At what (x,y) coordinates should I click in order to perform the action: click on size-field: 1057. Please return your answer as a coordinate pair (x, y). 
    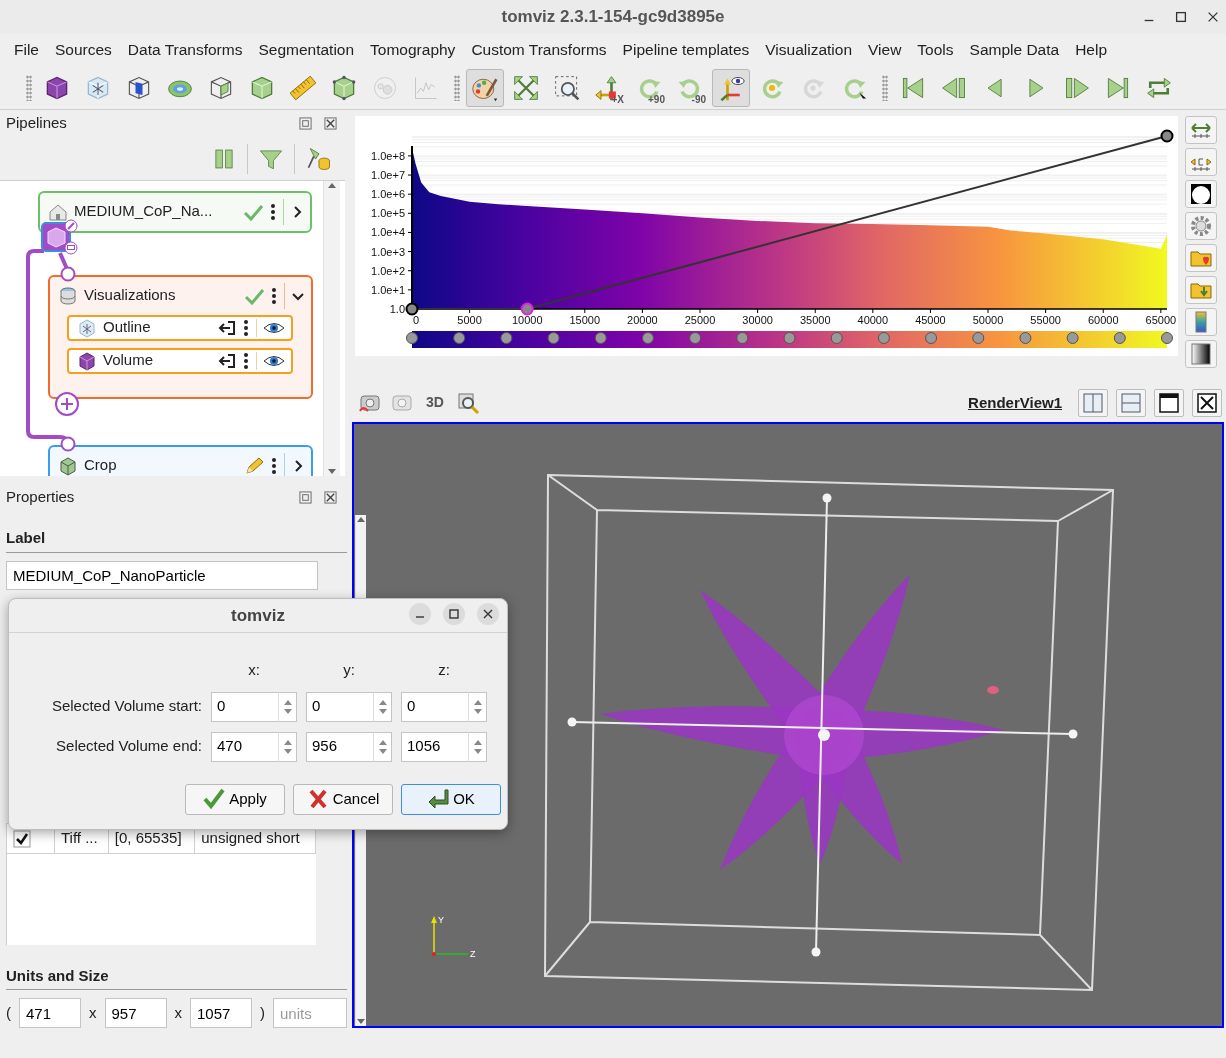
    Looking at the image, I should click on (221, 1013).